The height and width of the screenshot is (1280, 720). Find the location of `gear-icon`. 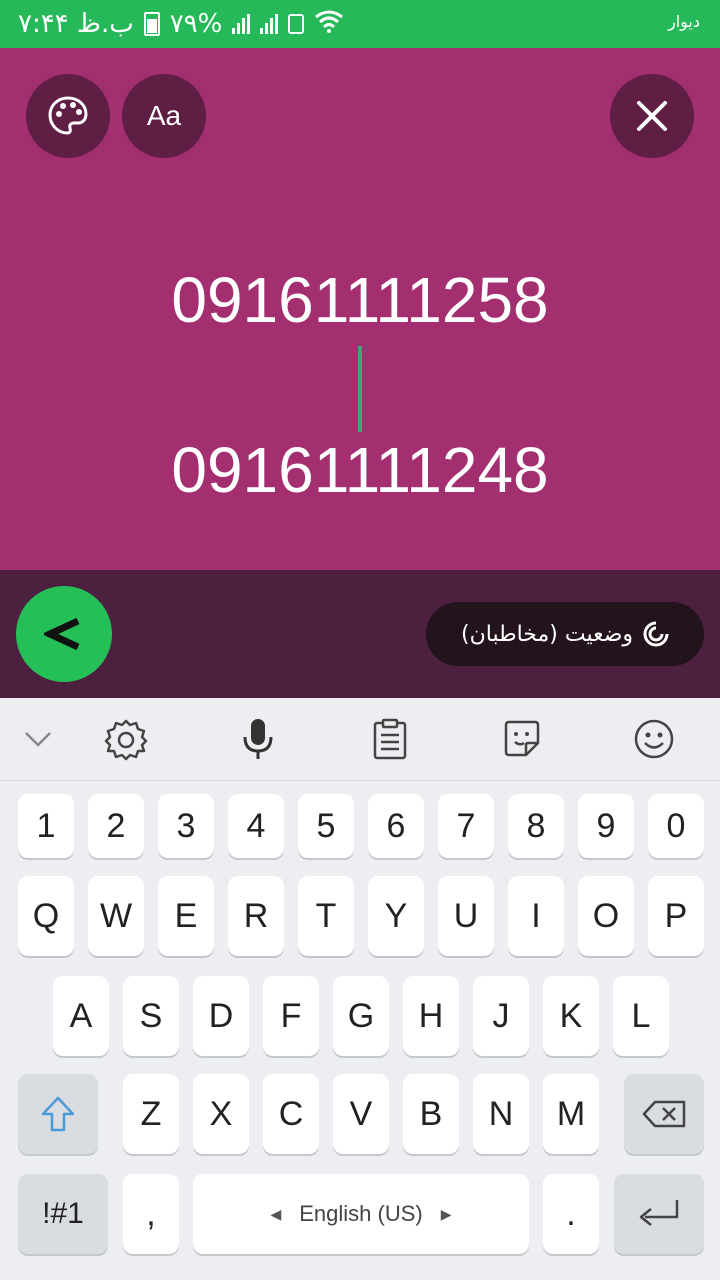

gear-icon is located at coordinates (126, 740).